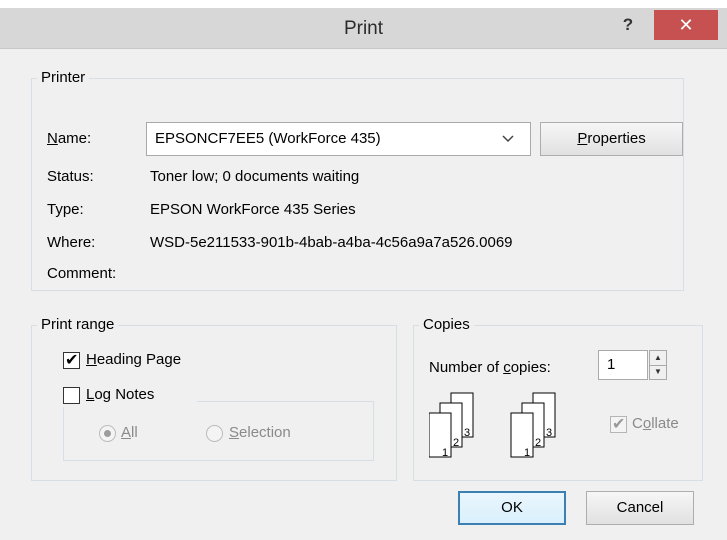 The height and width of the screenshot is (540, 727). What do you see at coordinates (665, 423) in the screenshot?
I see `collate-rest: llate` at bounding box center [665, 423].